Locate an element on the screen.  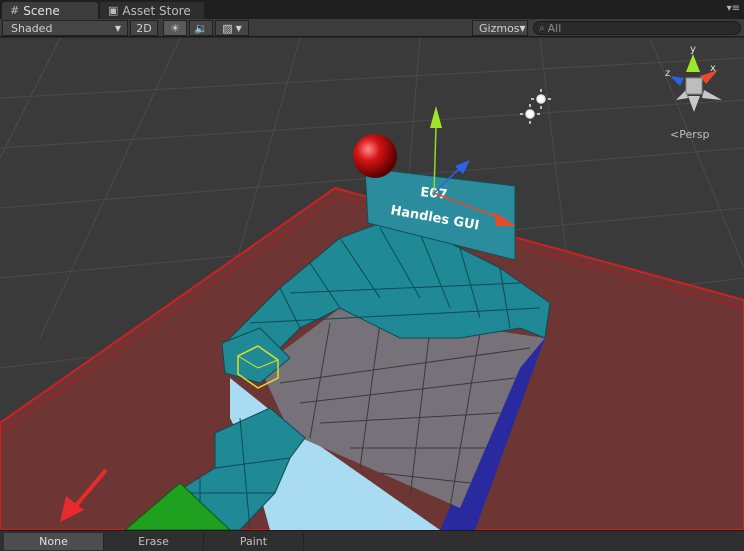
gizmo-x-label: x is located at coordinates (713, 68).